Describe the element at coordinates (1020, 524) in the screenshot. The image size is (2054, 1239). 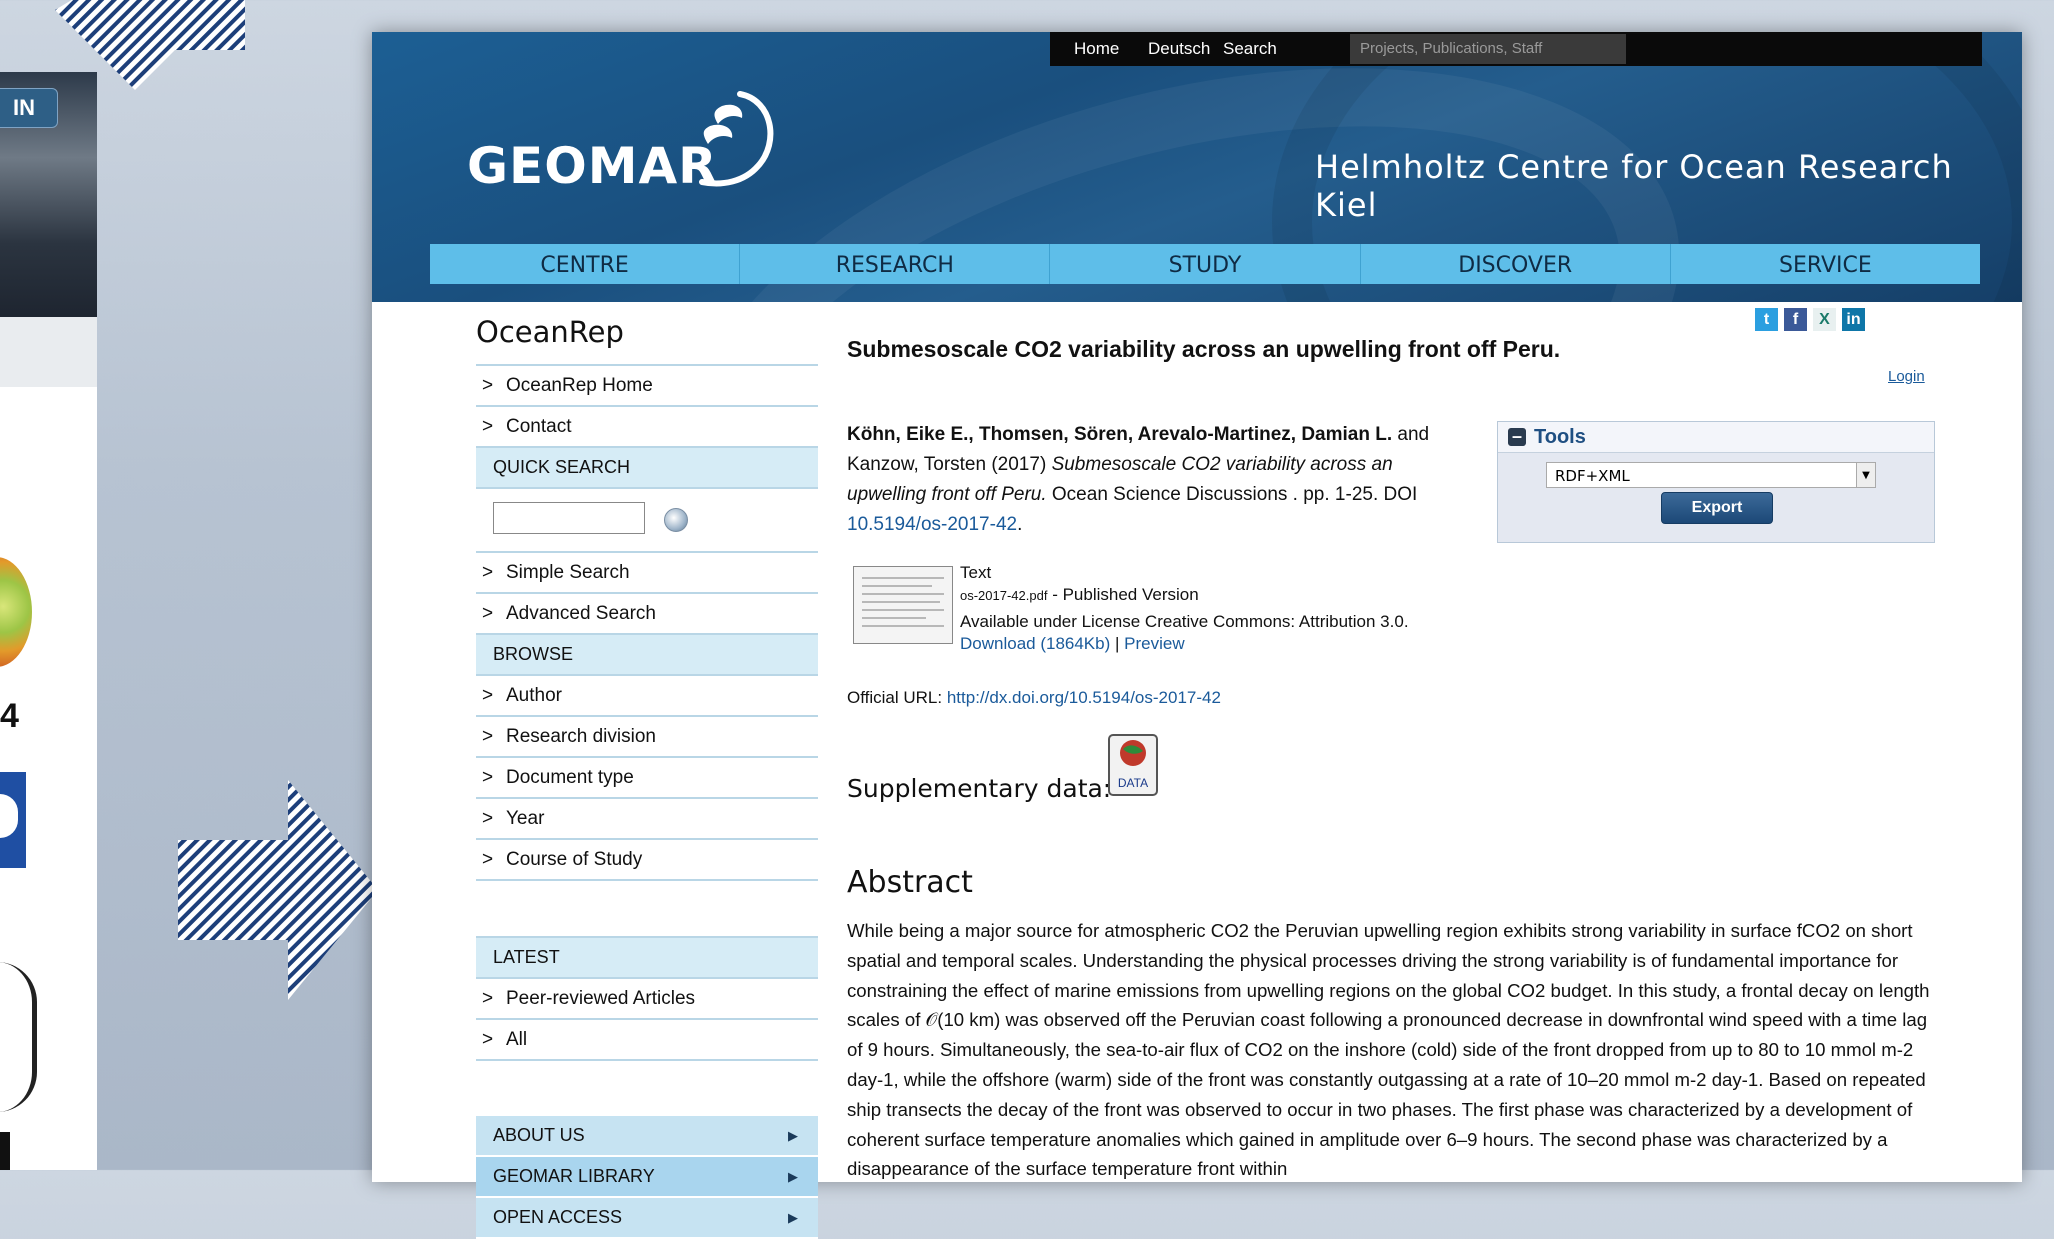
I see `citation-end: .` at that location.